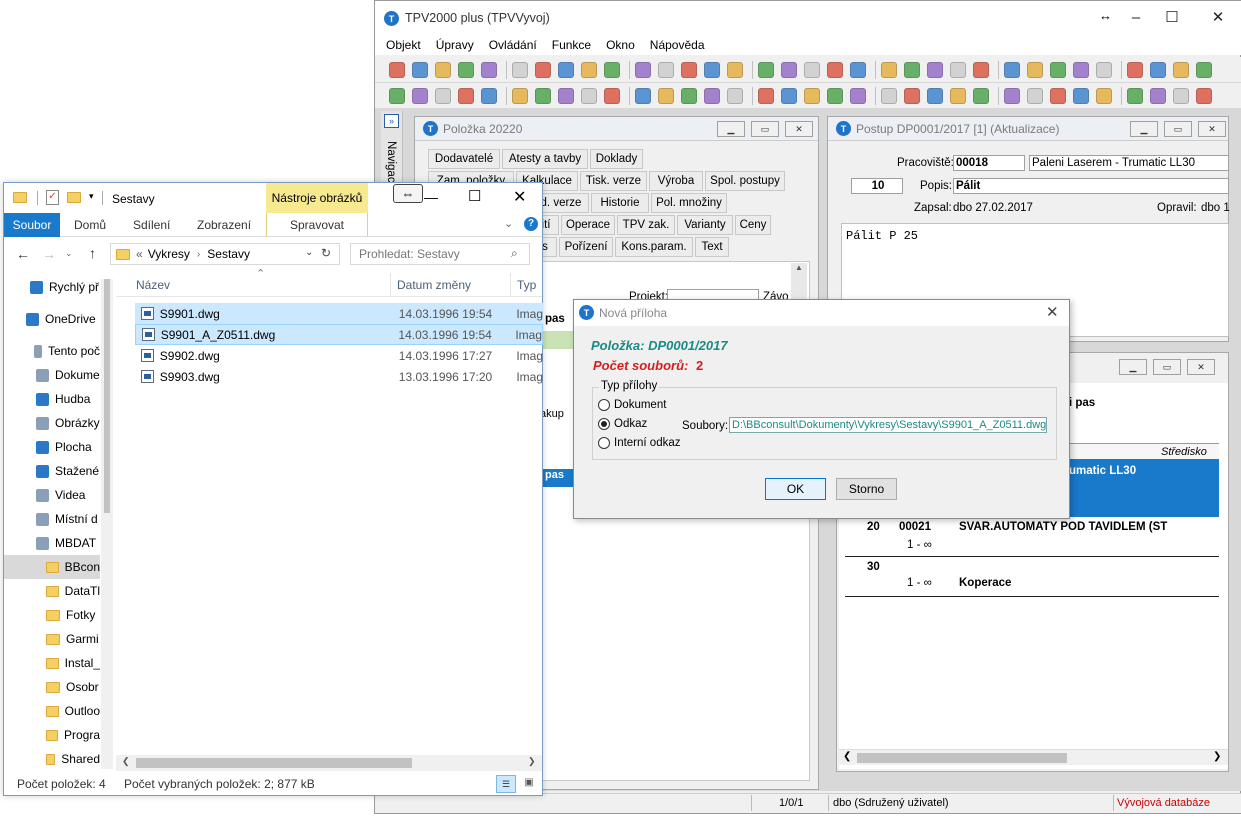 The image size is (1241, 818). I want to click on menu-objekt: Objekt, so click(403, 45).